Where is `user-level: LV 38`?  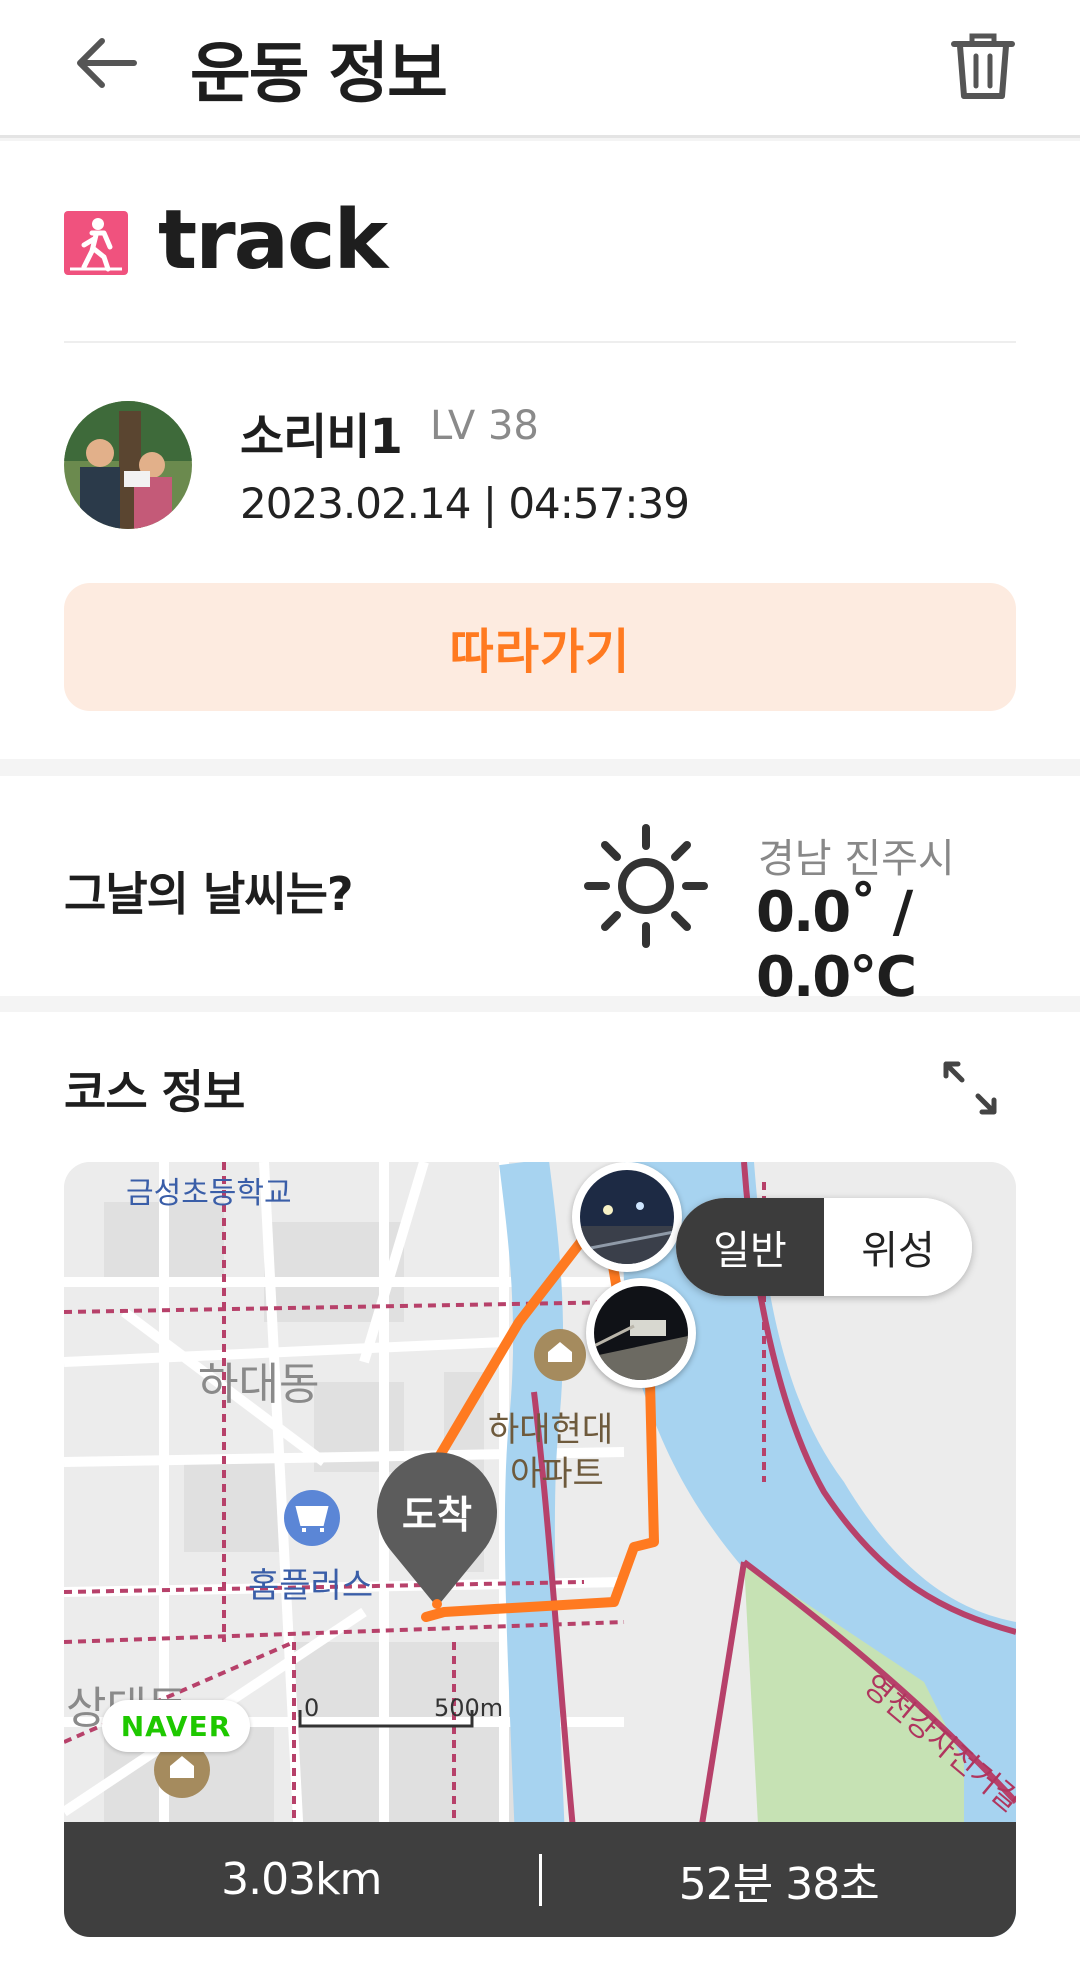
user-level: LV 38 is located at coordinates (484, 426).